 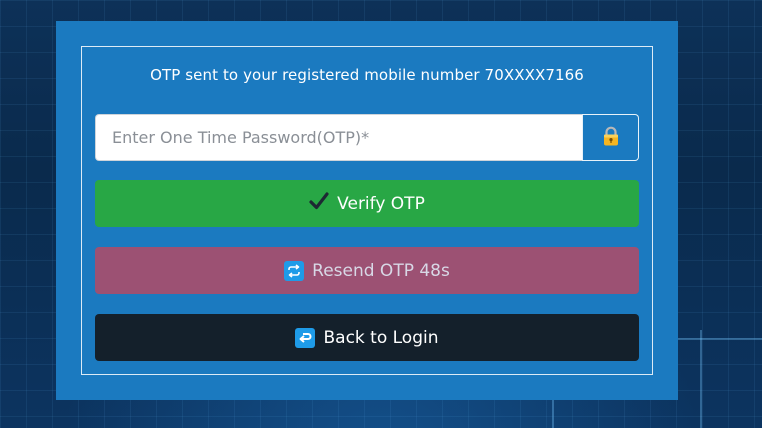 I want to click on return-arrow-icon, so click(x=305, y=337).